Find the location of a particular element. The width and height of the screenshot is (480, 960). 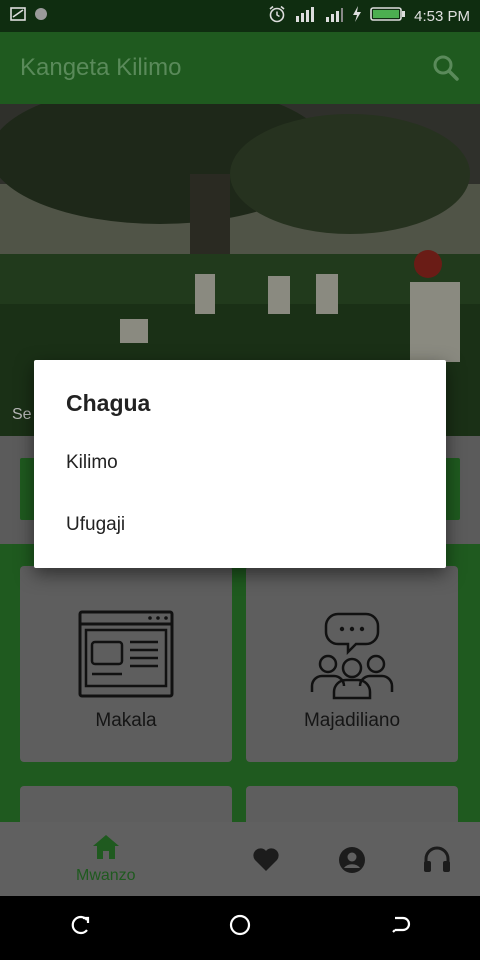

home-icon is located at coordinates (106, 849).